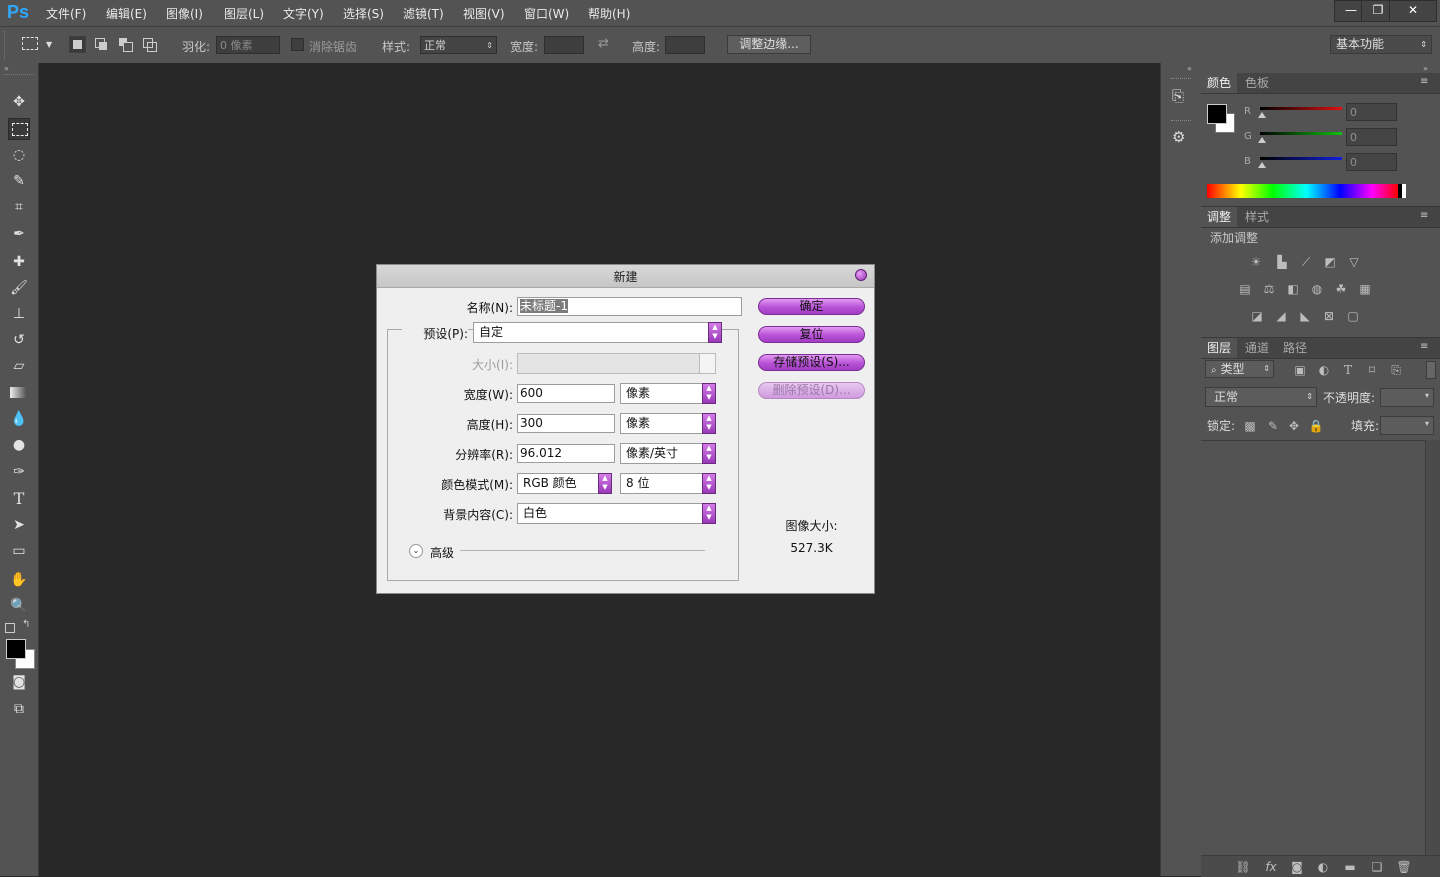 The height and width of the screenshot is (877, 1440). I want to click on green-slider, so click(1301, 133).